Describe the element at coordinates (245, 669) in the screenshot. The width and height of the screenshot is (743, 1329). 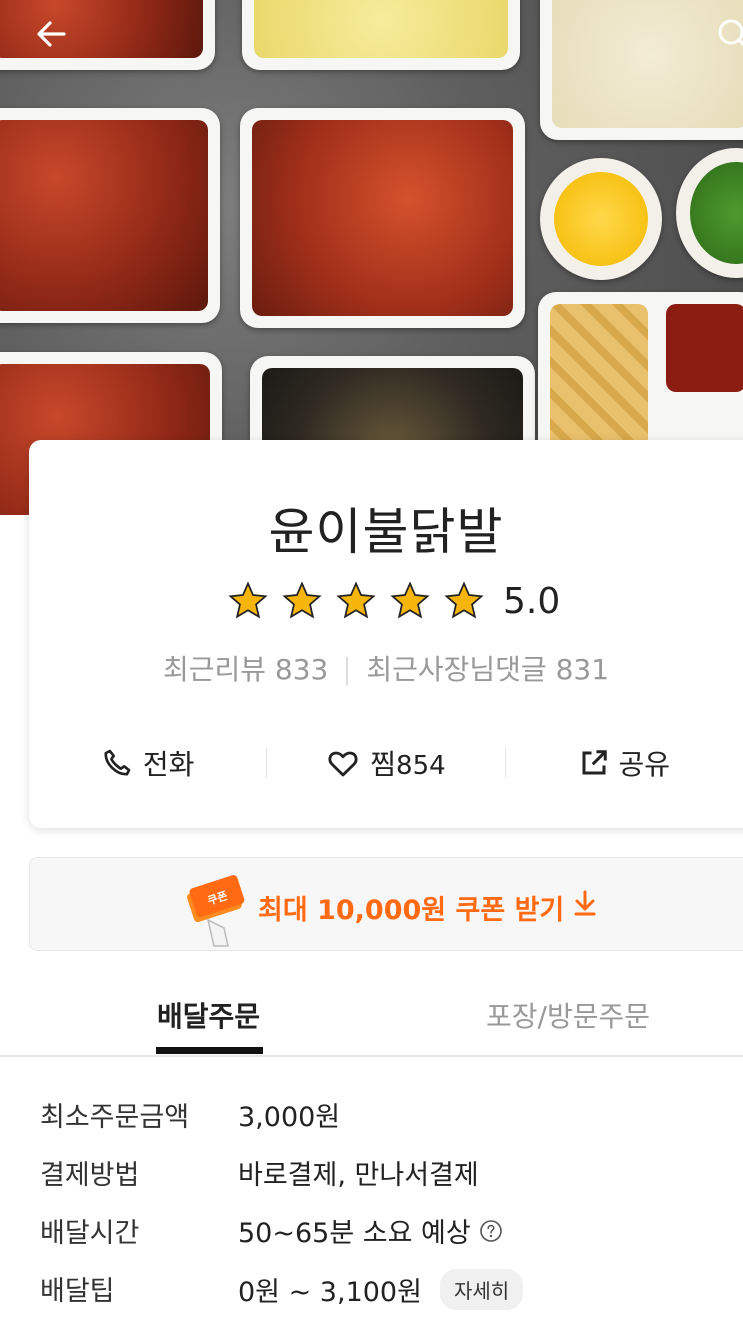
I see `recent-reviews-count: 최근리뷰 833` at that location.